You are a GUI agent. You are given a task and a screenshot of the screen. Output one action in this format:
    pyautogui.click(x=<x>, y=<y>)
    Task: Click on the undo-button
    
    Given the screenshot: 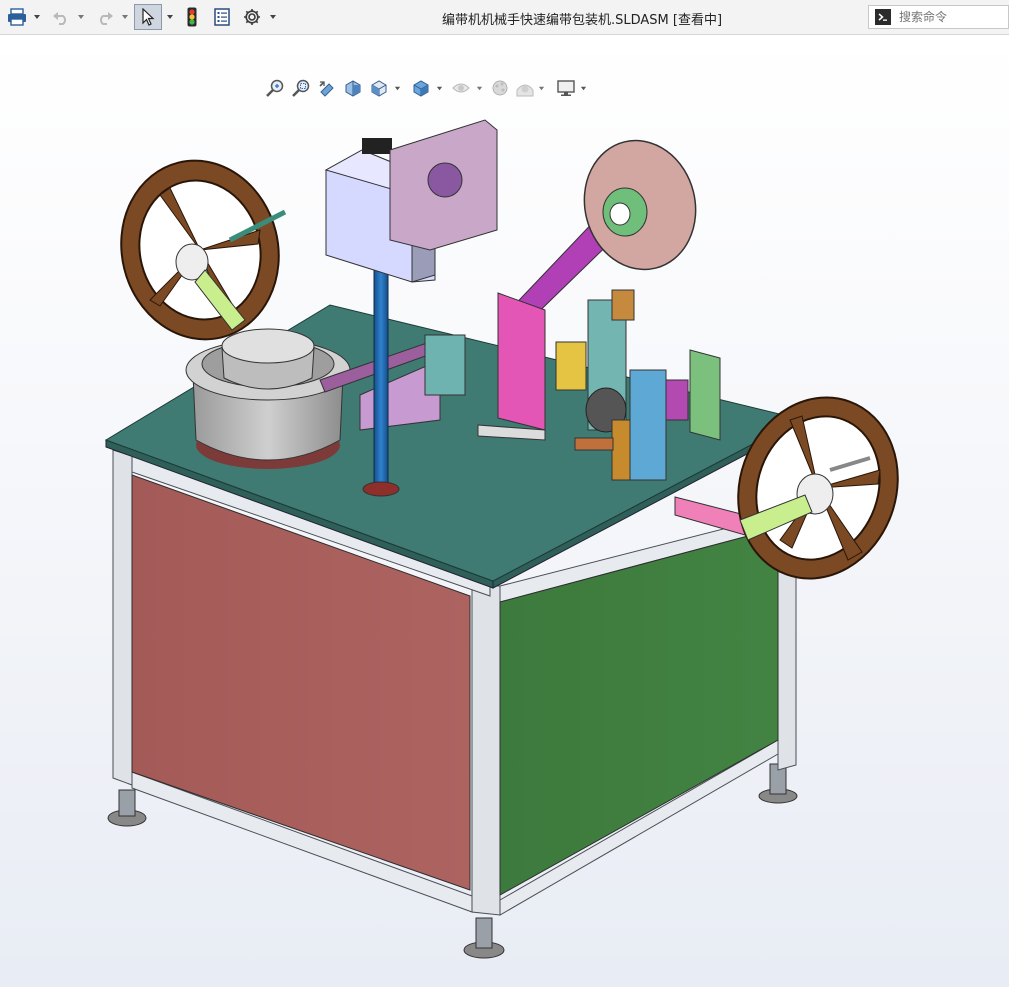 What is the action you would take?
    pyautogui.click(x=61, y=17)
    